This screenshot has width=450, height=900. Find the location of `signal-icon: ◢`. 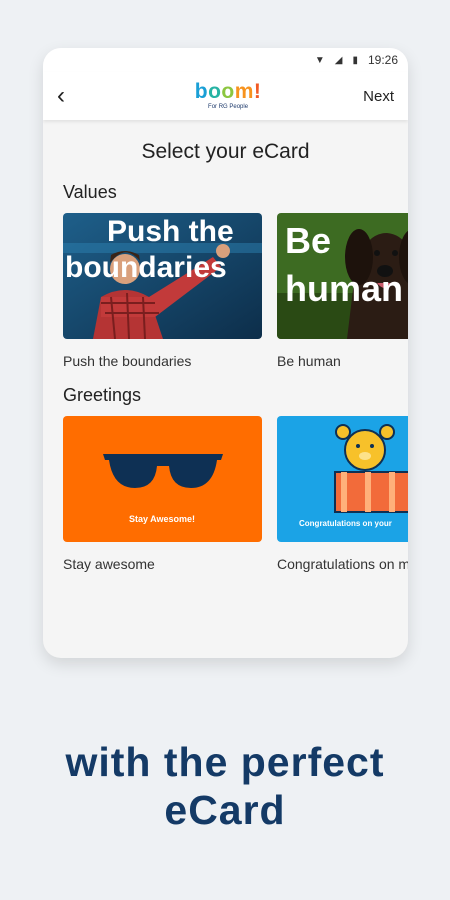

signal-icon: ◢ is located at coordinates (338, 60).